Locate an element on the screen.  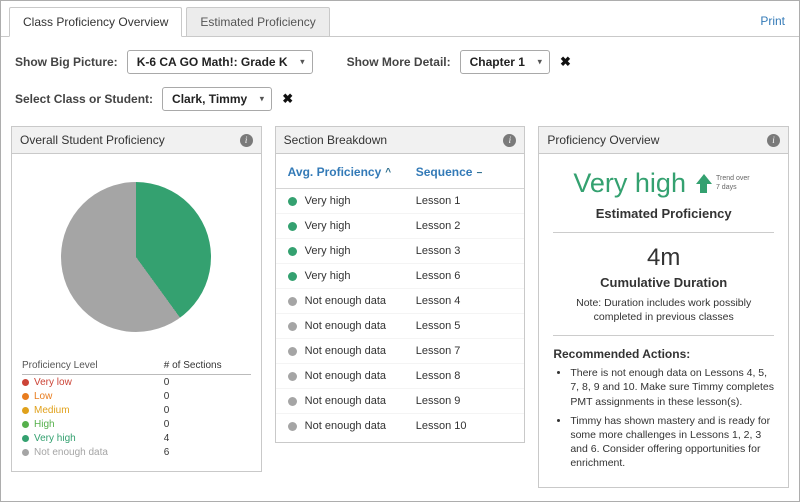
section-row: Not enough data Lesson 5 is located at coordinates (400, 326).